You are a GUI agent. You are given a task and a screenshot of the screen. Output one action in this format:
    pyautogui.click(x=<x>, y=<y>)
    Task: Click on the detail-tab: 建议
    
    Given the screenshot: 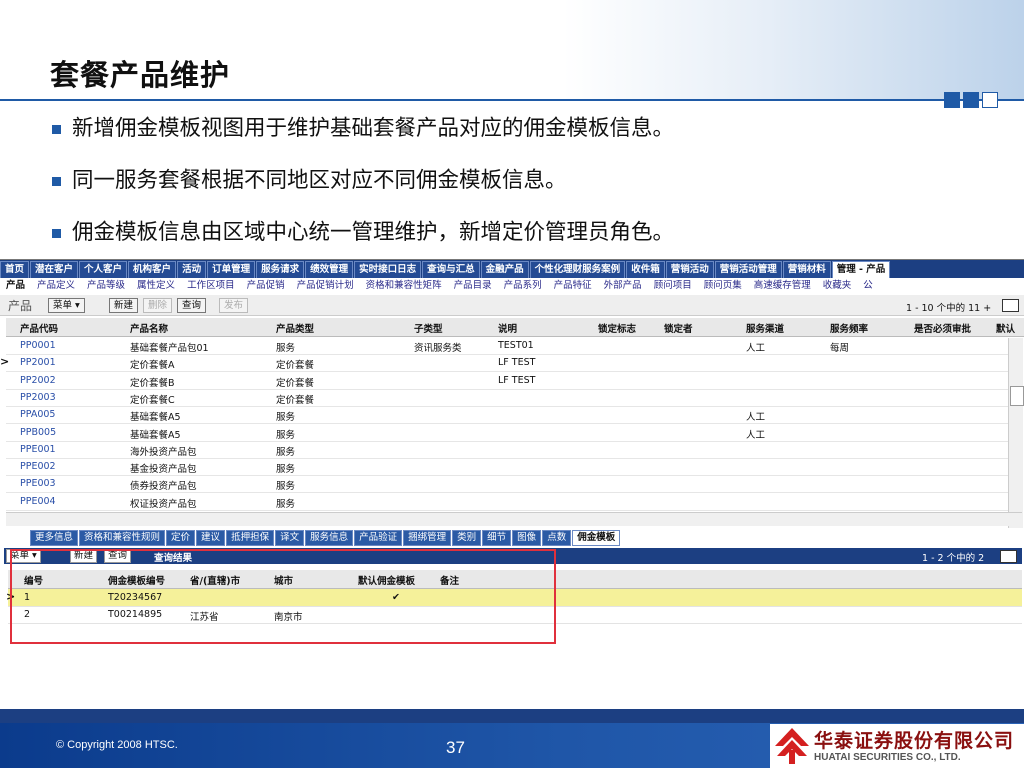 What is the action you would take?
    pyautogui.click(x=211, y=538)
    